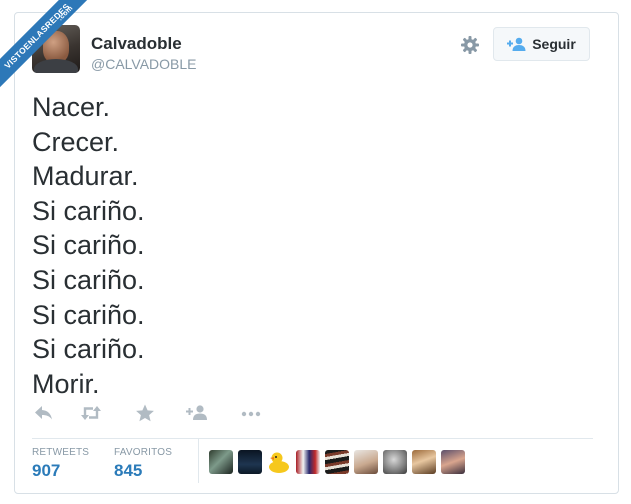 This screenshot has width=631, height=504. What do you see at coordinates (144, 64) in the screenshot?
I see `author-handle: @CALVADOBLE` at bounding box center [144, 64].